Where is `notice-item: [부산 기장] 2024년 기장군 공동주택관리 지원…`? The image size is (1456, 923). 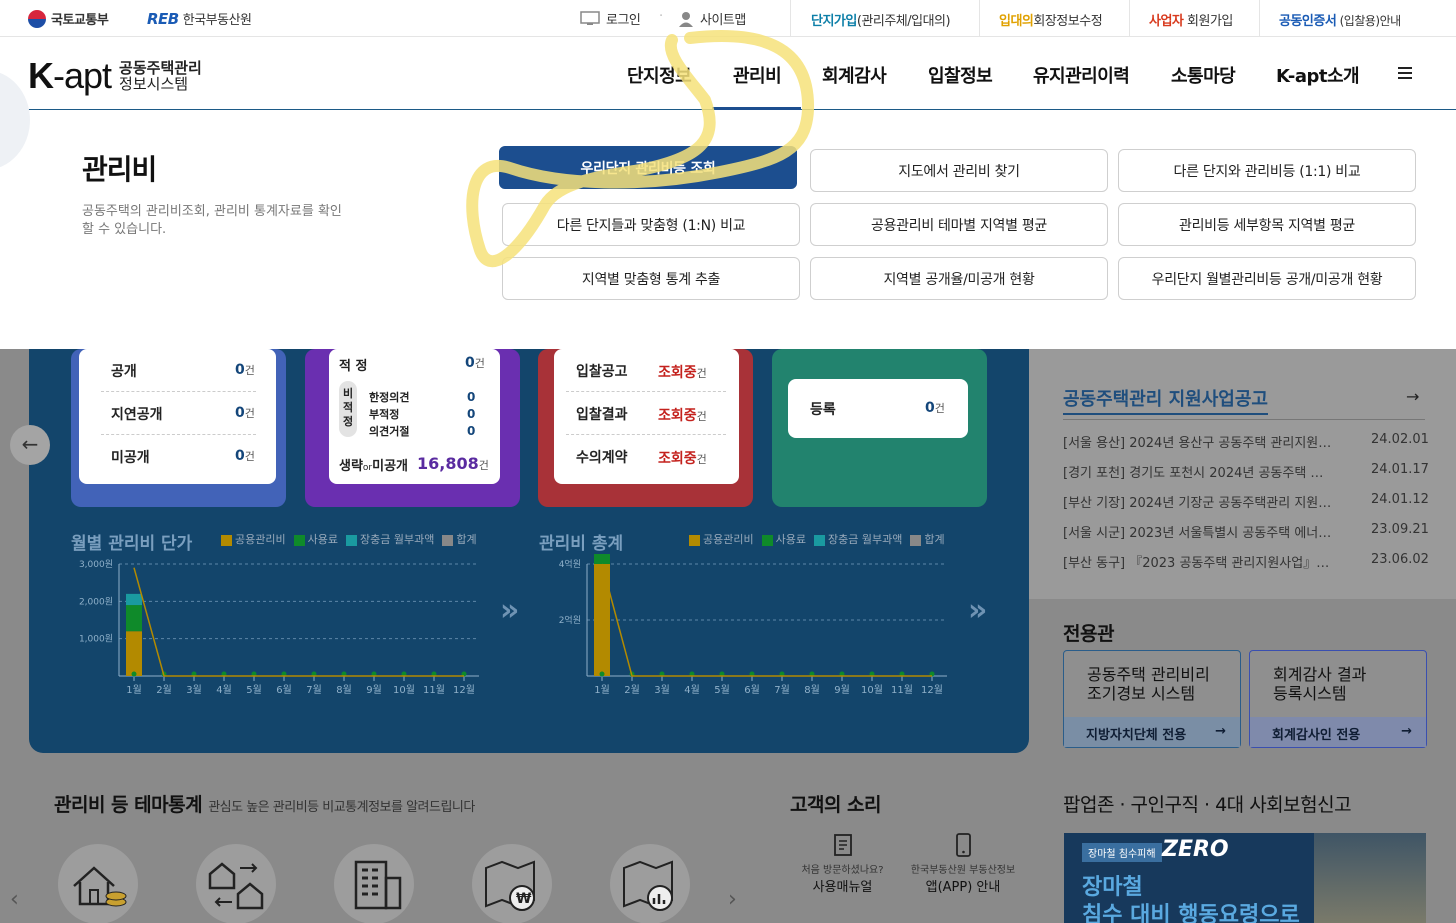 notice-item: [부산 기장] 2024년 기장군 공동주택관리 지원… is located at coordinates (1198, 501).